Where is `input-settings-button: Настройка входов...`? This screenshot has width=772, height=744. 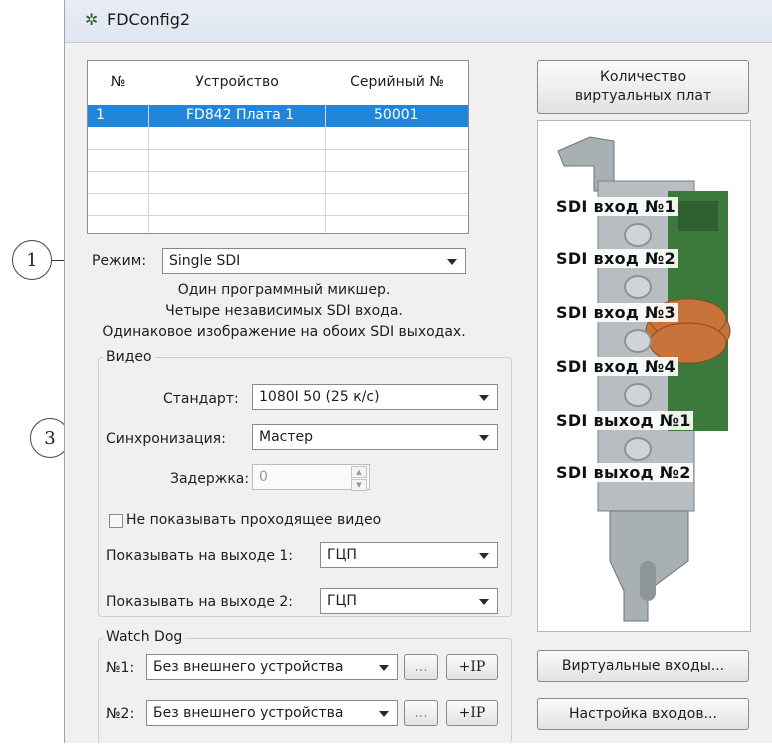
input-settings-button: Настройка входов... is located at coordinates (643, 714).